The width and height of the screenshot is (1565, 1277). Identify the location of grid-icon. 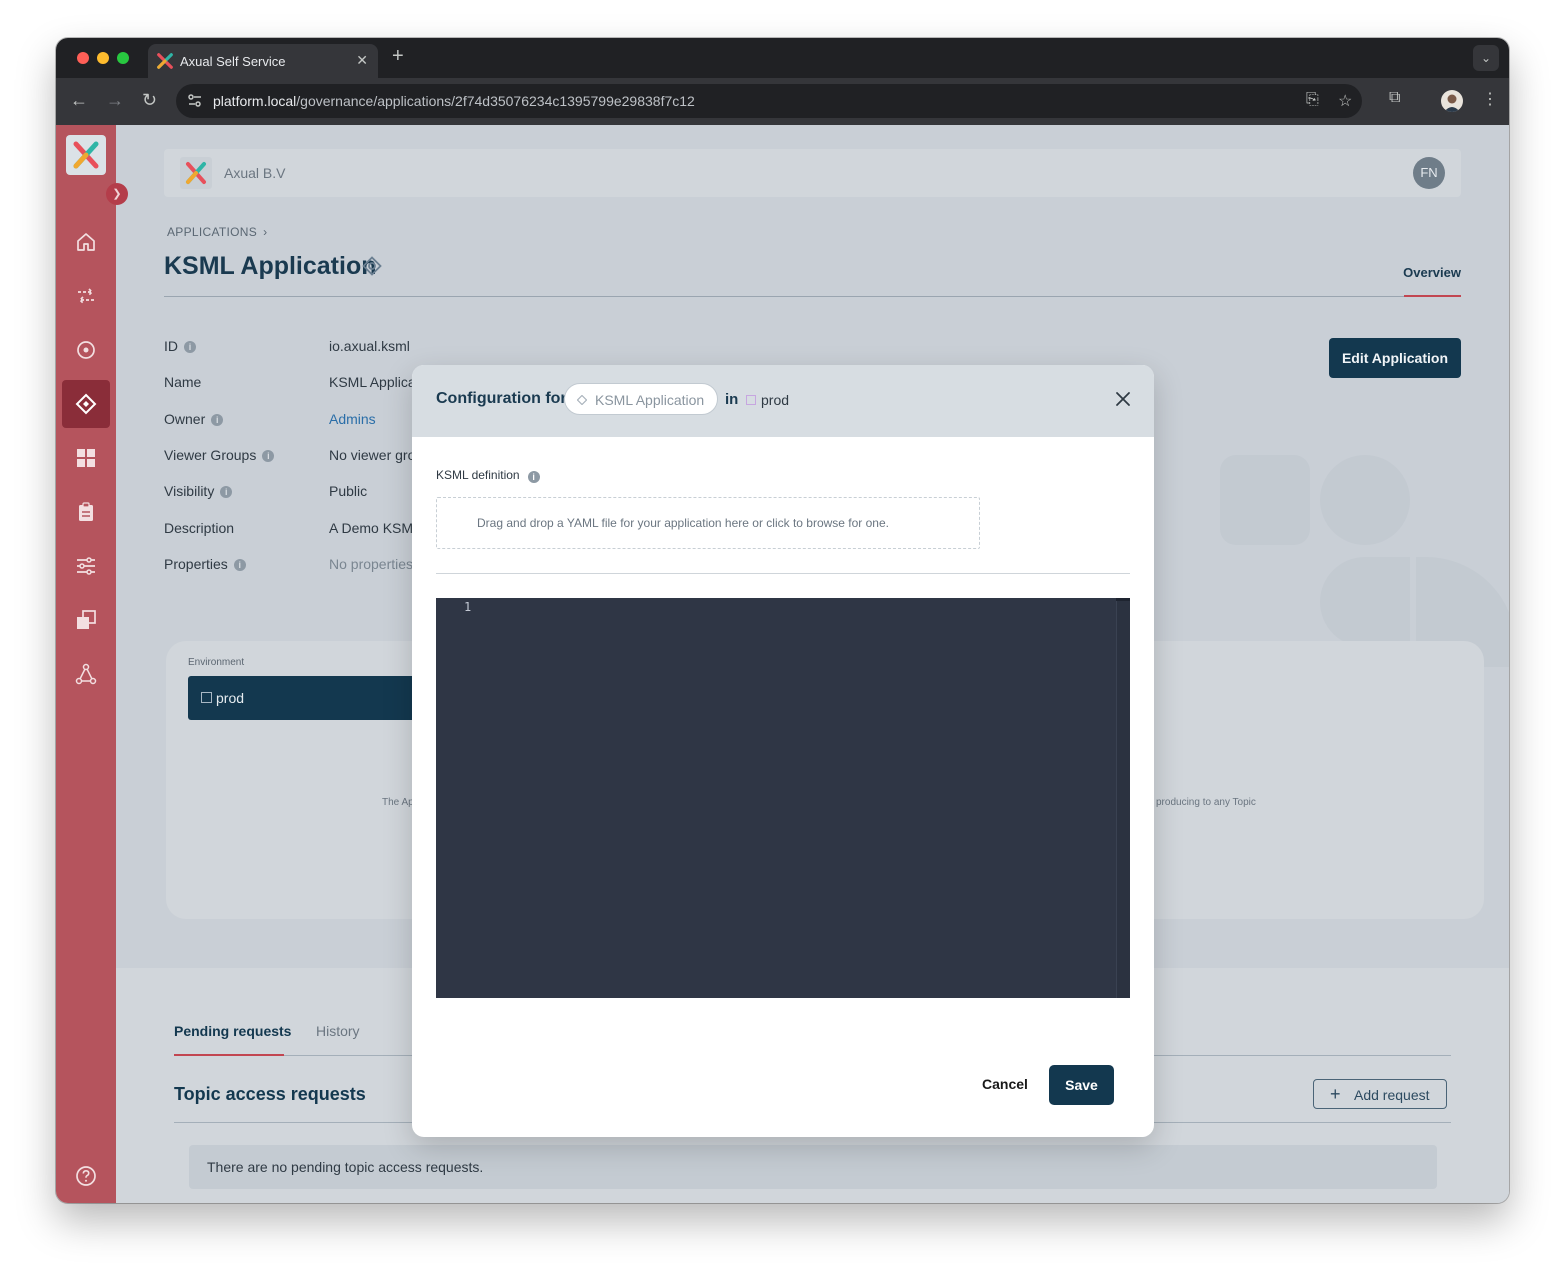
(86, 458).